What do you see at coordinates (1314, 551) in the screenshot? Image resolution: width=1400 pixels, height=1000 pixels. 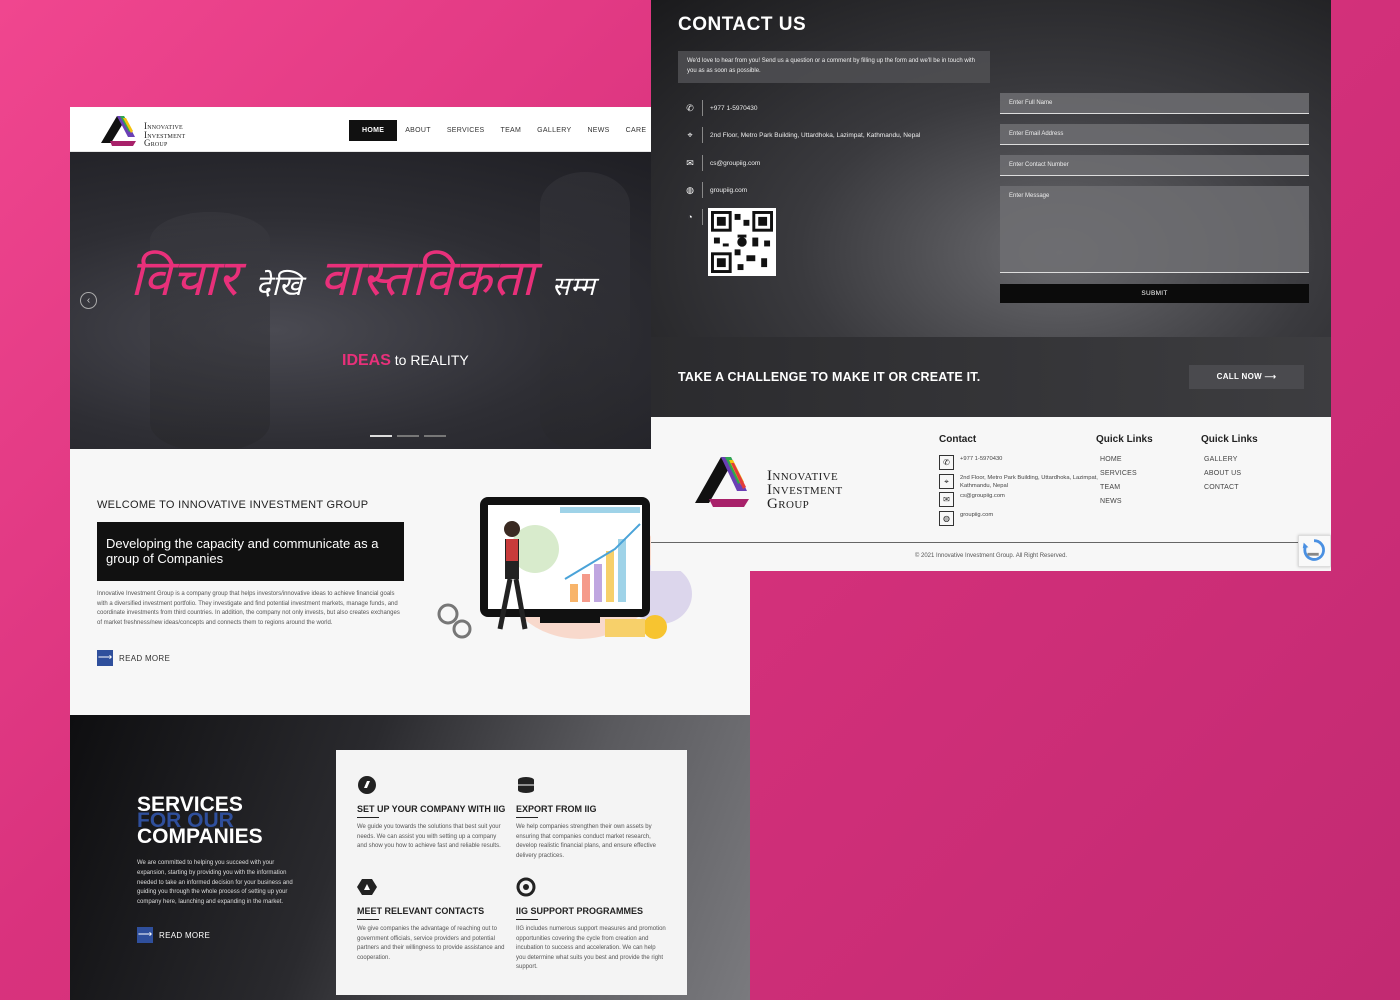 I see `recaptcha-badge` at bounding box center [1314, 551].